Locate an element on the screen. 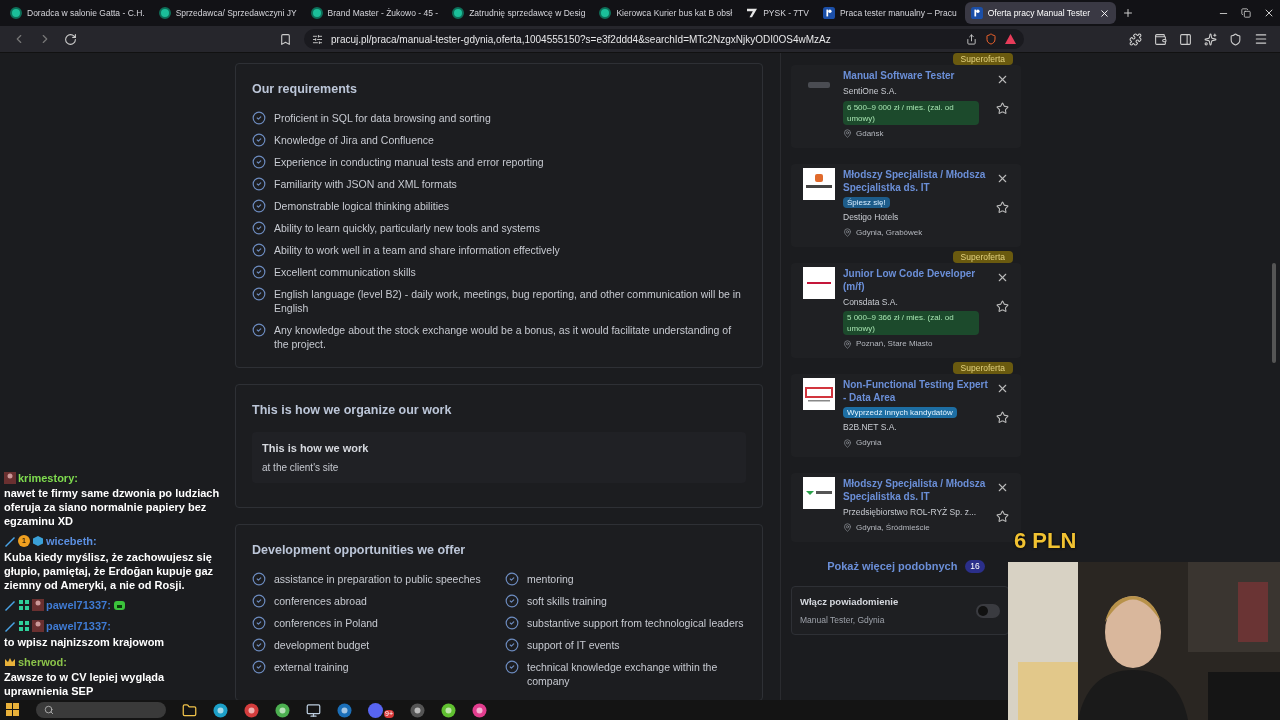 This screenshot has height=720, width=1280. notification-title: Włącz powiadomienie is located at coordinates (850, 602).